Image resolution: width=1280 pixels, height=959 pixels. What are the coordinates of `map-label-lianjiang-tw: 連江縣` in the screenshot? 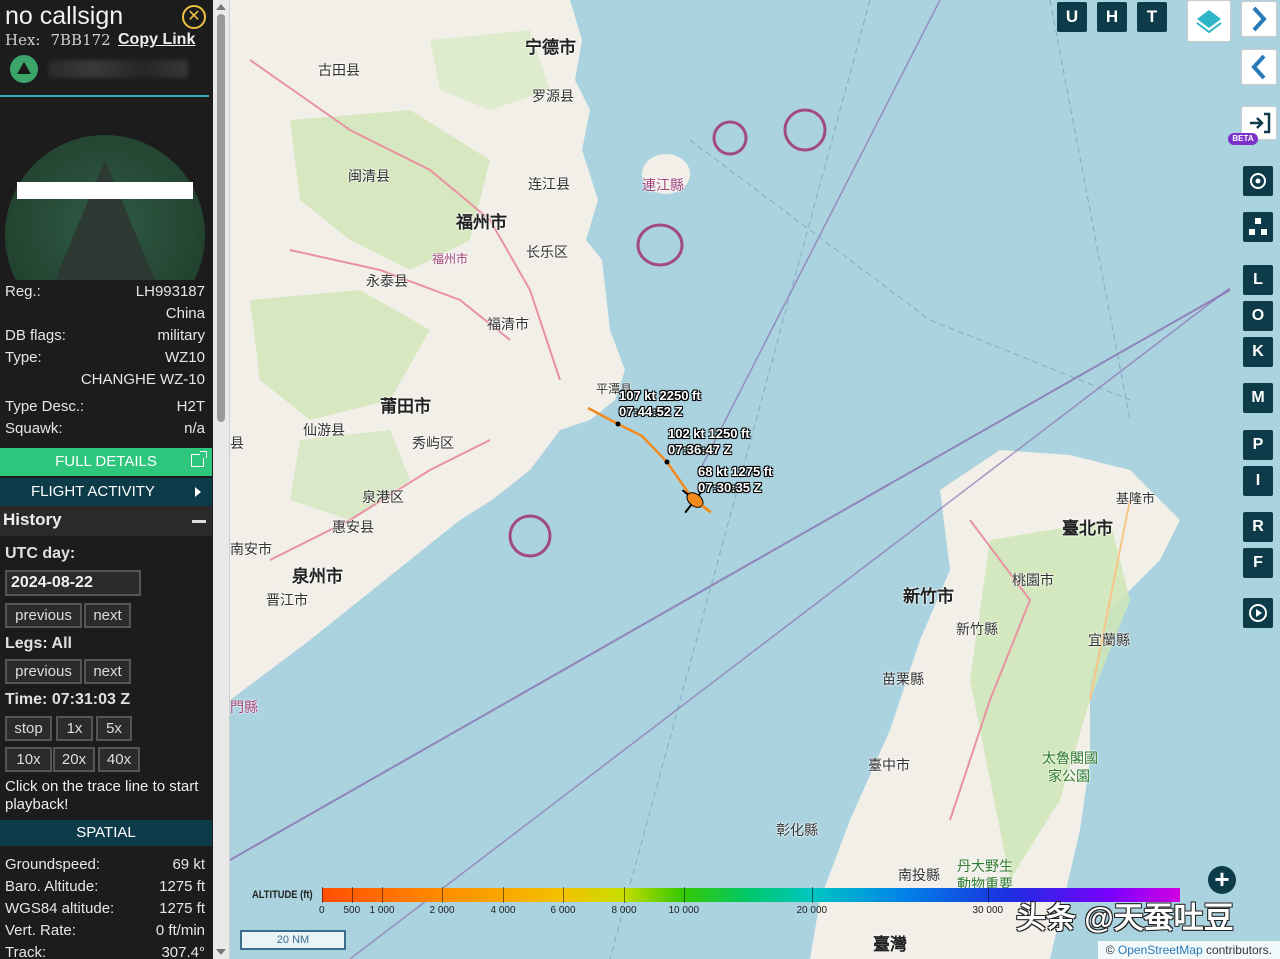 It's located at (663, 185).